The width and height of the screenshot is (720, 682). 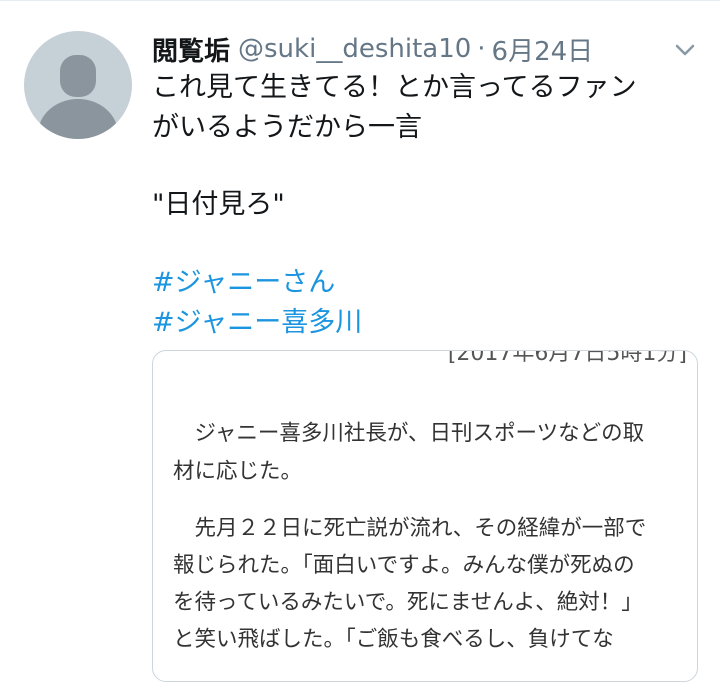 I want to click on tweet-text-line: がいるようだから一言, so click(x=287, y=127).